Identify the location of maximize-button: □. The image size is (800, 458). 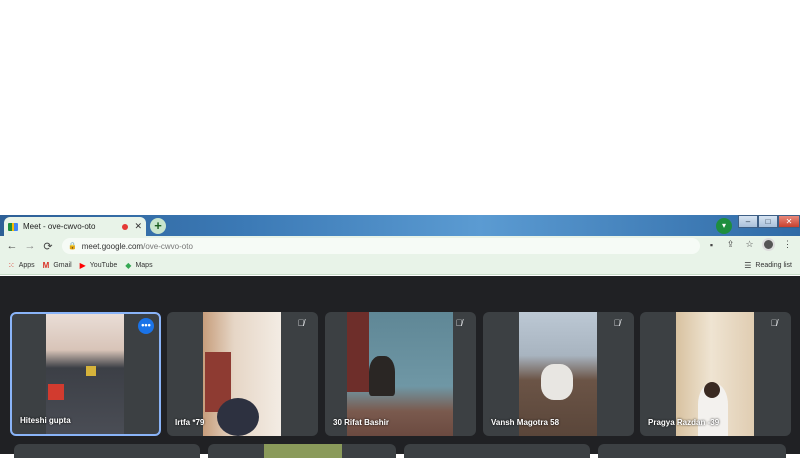
(768, 221).